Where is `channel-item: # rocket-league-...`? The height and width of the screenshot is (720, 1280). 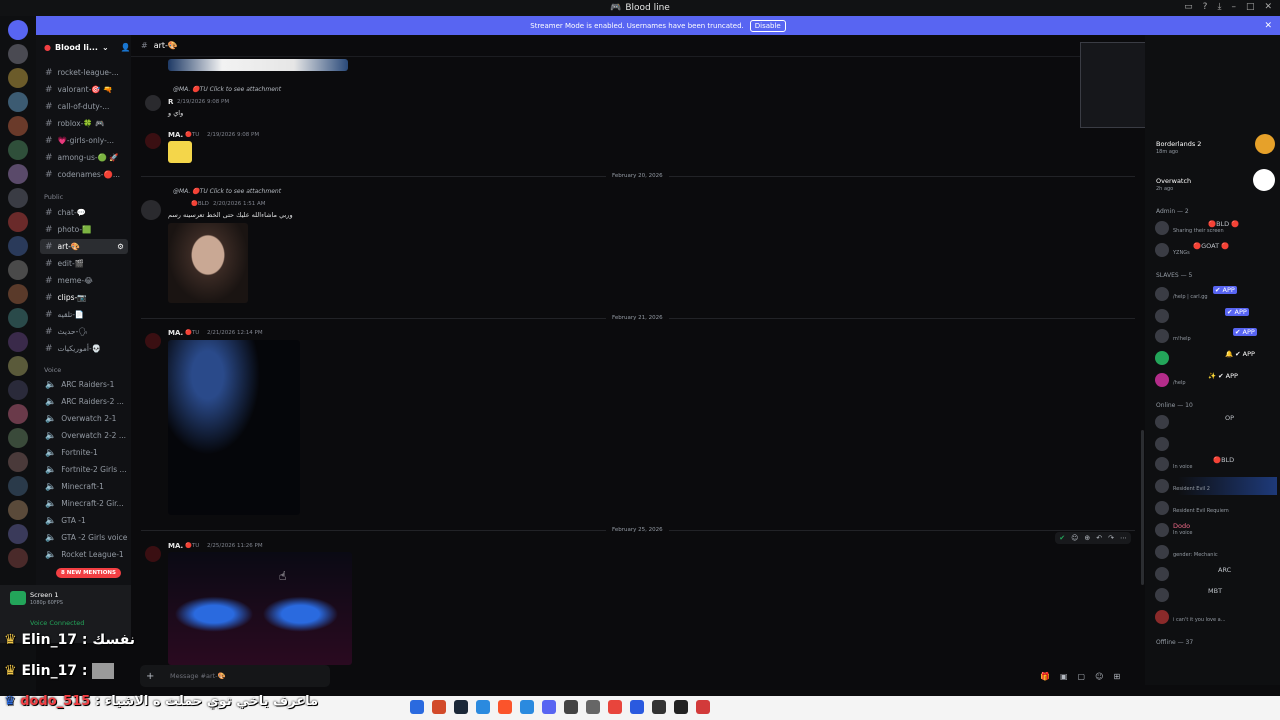
channel-item: # rocket-league-... is located at coordinates (84, 72).